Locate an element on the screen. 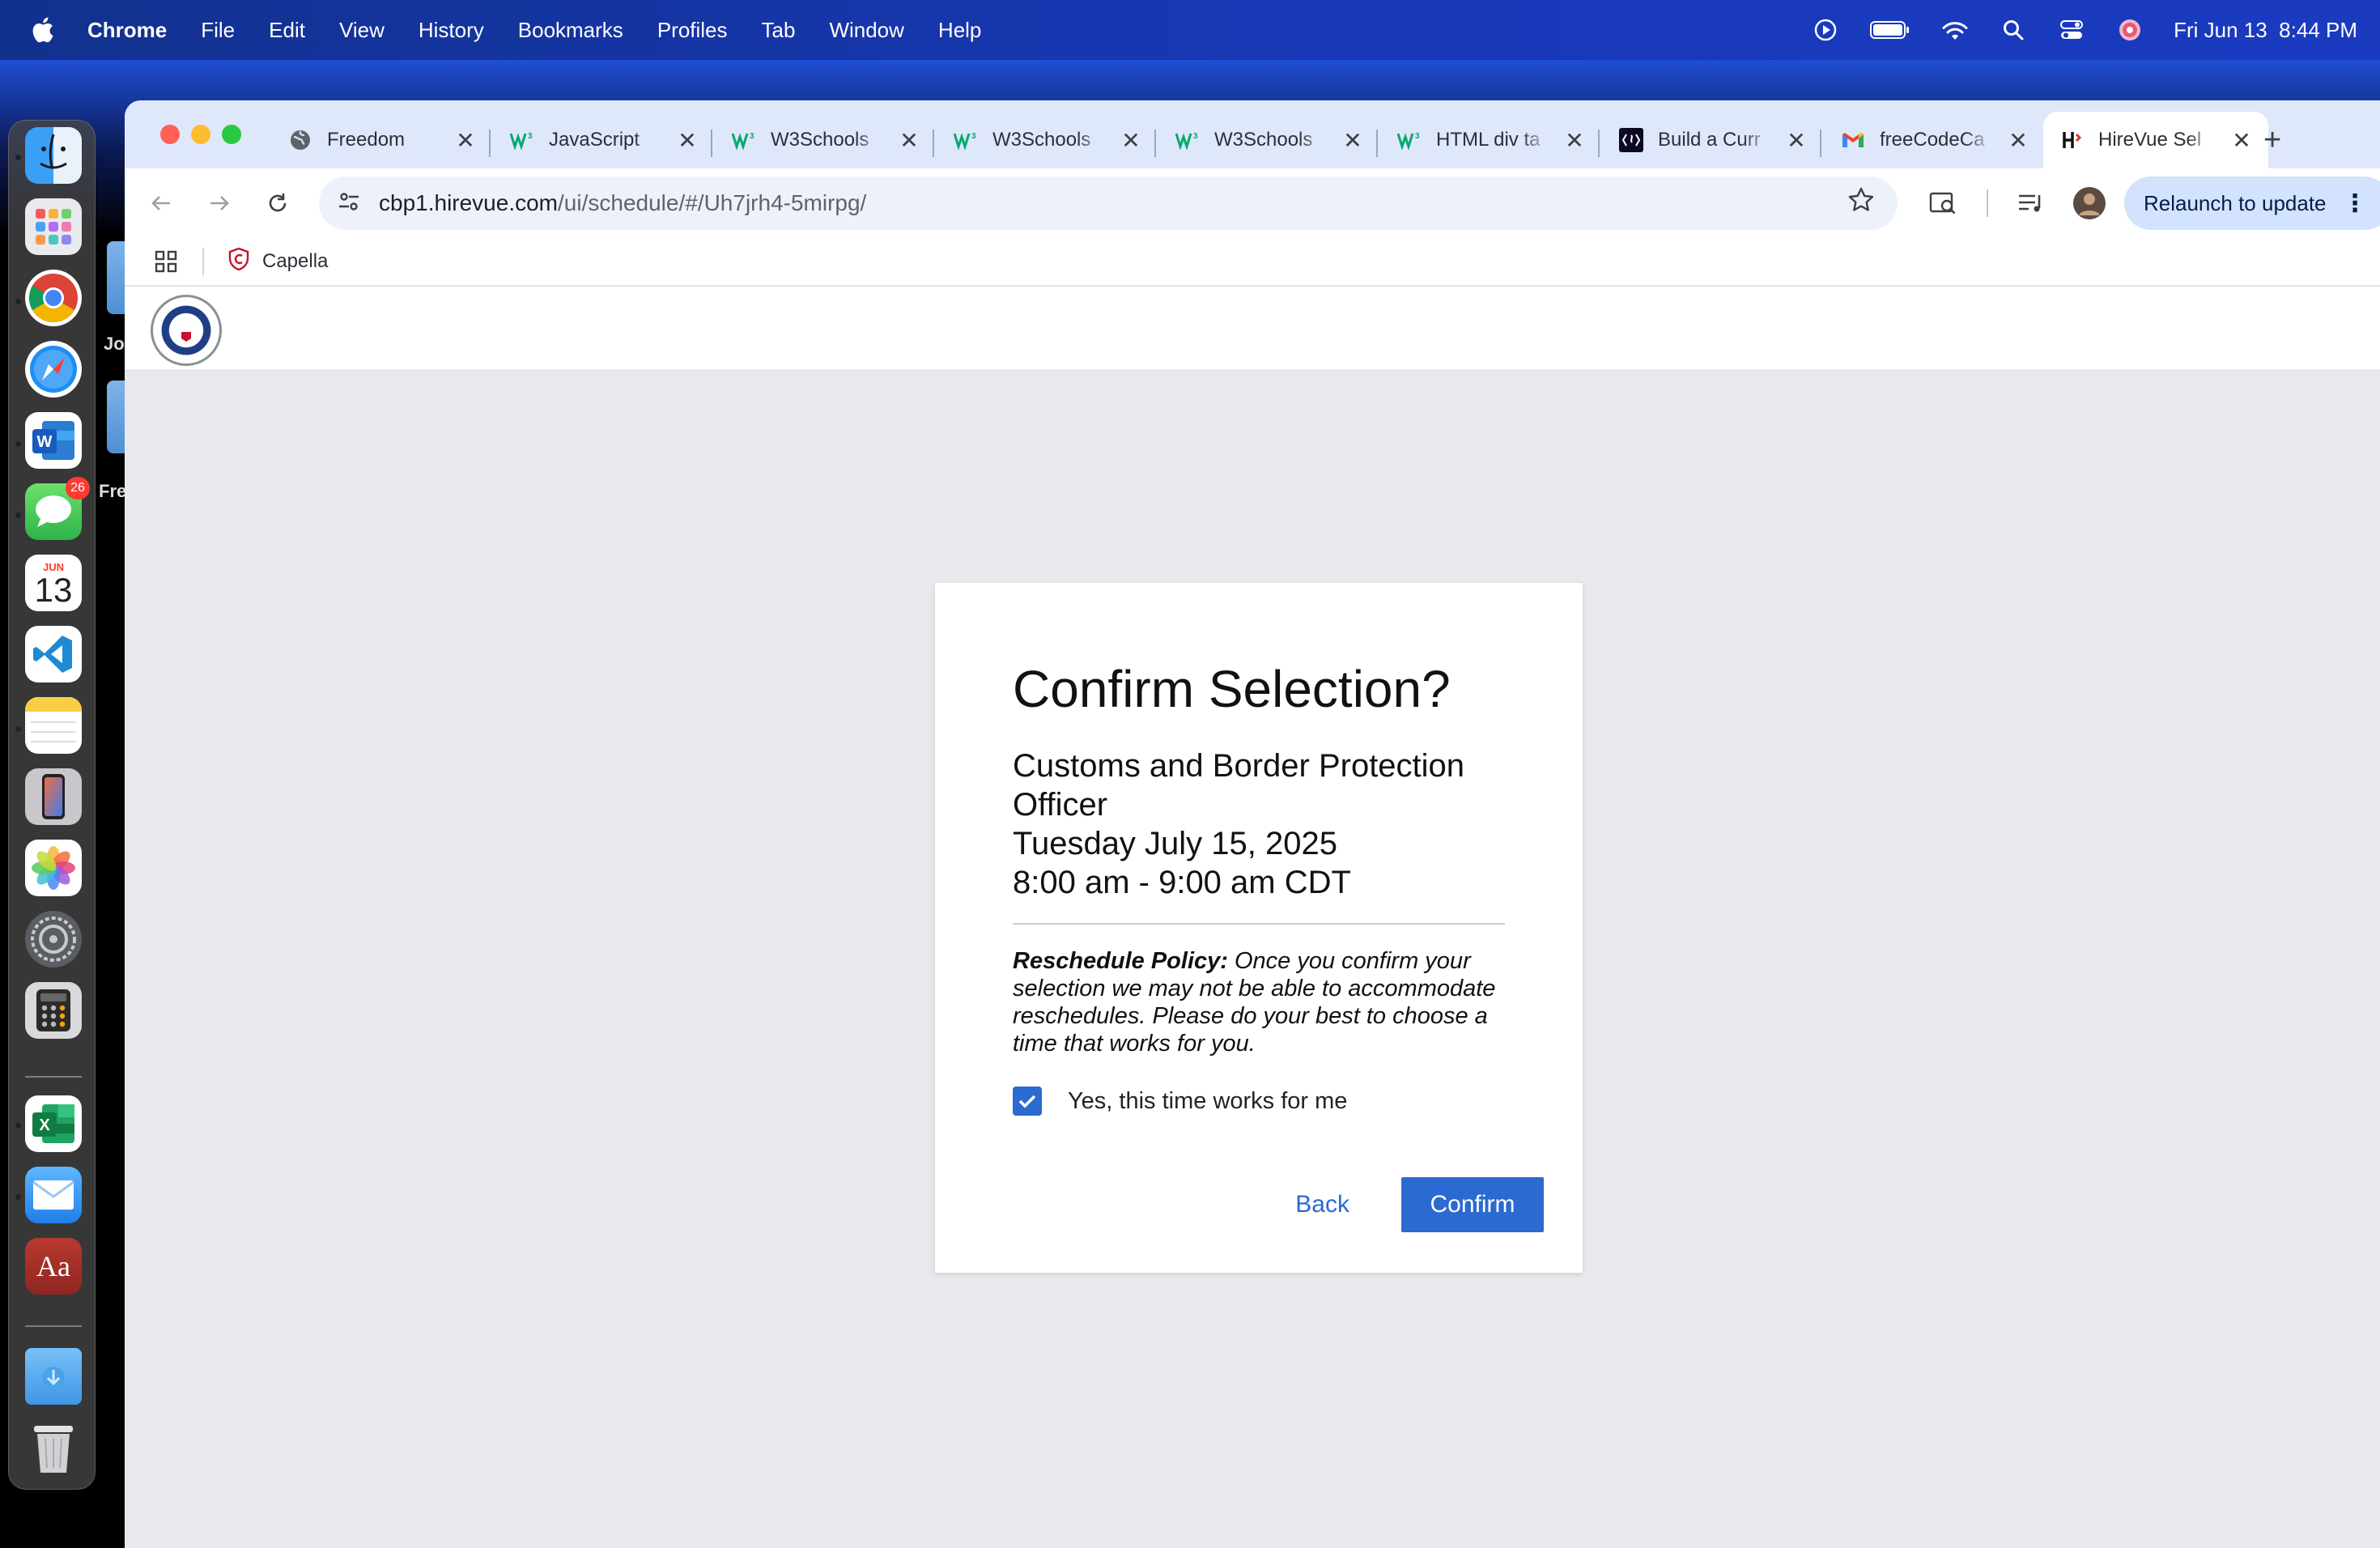  battery-icon is located at coordinates (1890, 30).